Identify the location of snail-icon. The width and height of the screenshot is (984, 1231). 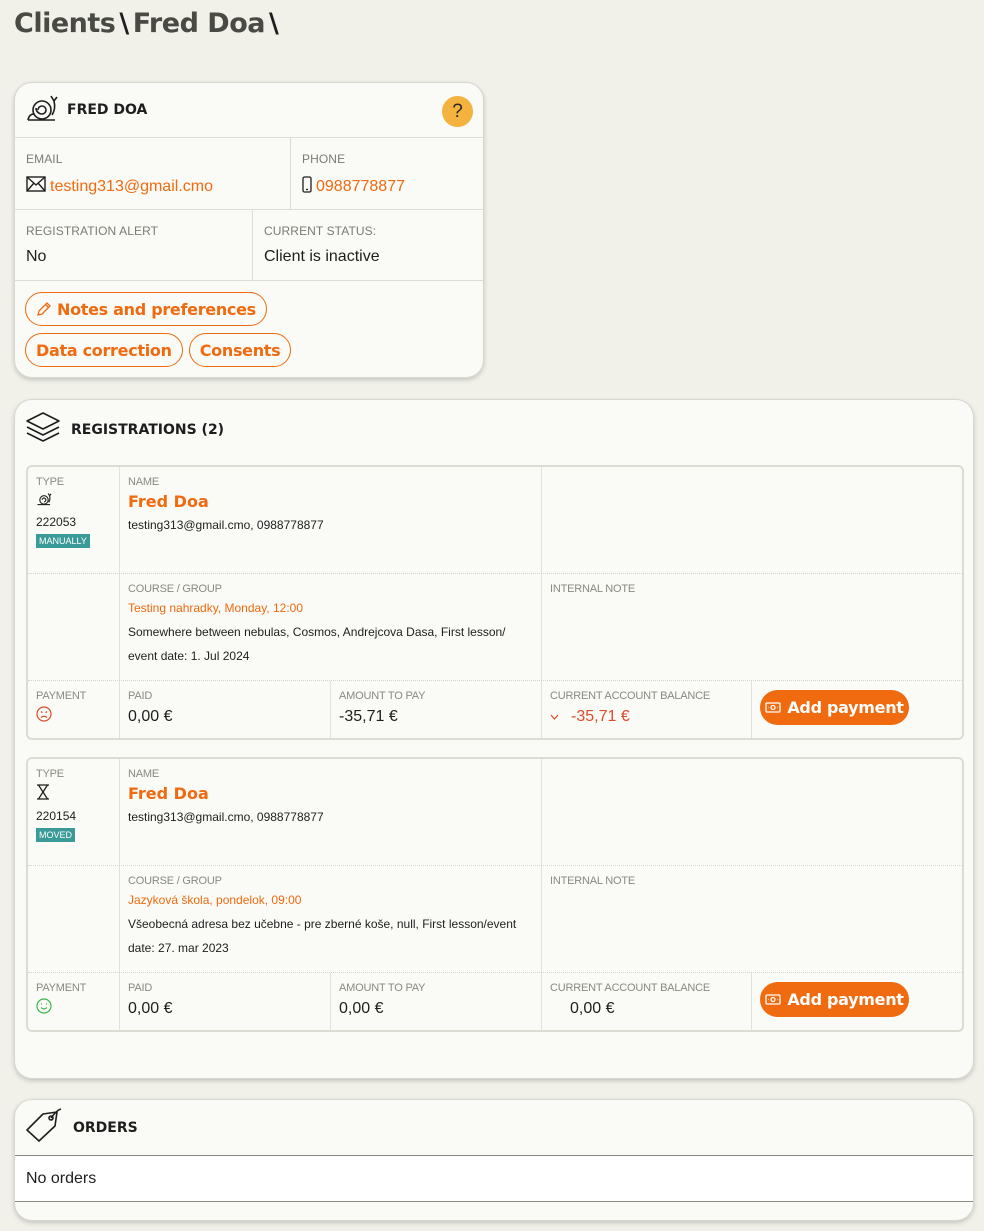
(42, 110).